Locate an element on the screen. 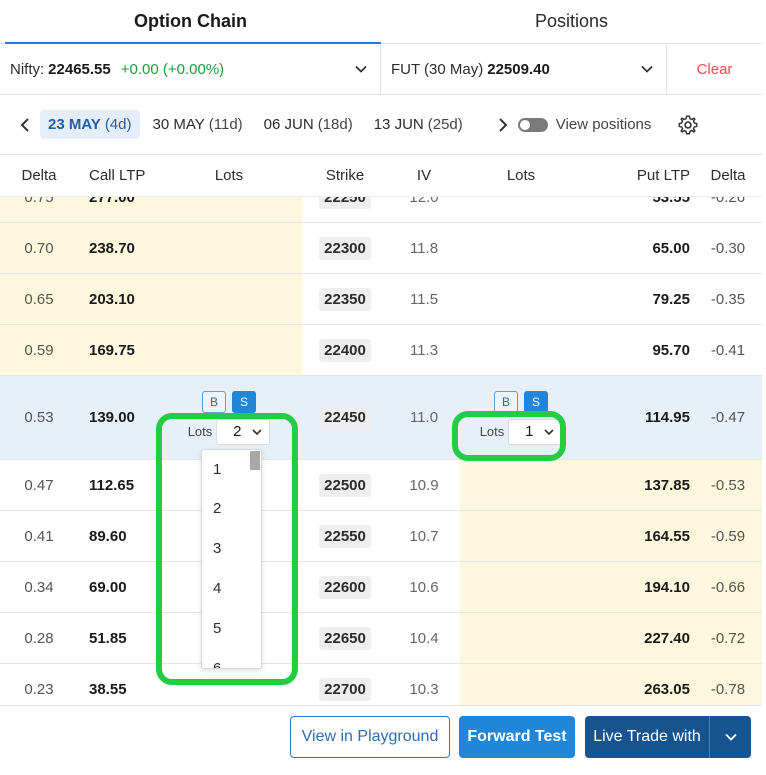 The image size is (766, 775). strike-cell: 22700 is located at coordinates (345, 685).